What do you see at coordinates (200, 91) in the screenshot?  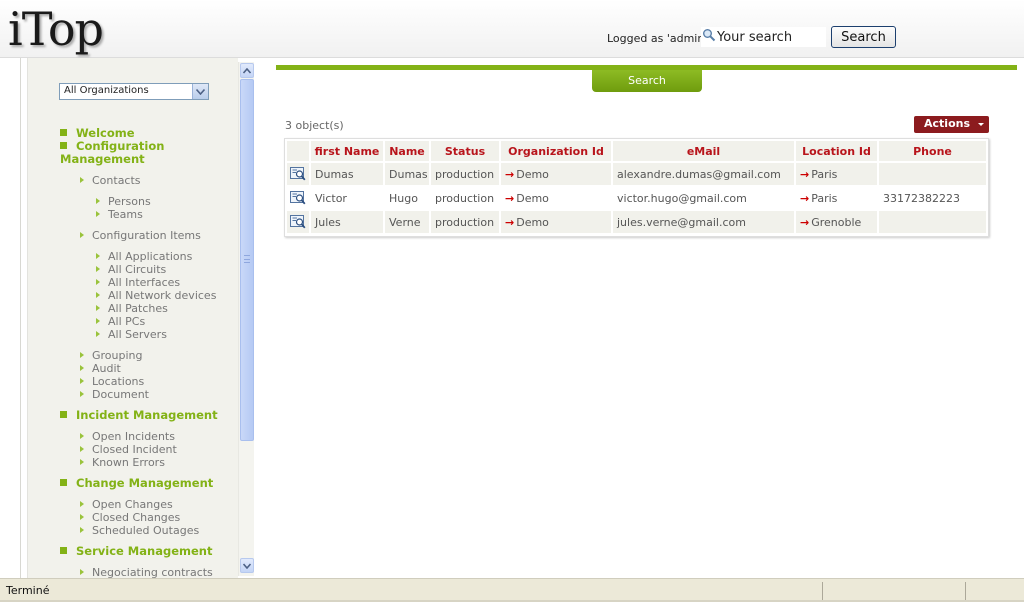 I see `chevron-down-icon` at bounding box center [200, 91].